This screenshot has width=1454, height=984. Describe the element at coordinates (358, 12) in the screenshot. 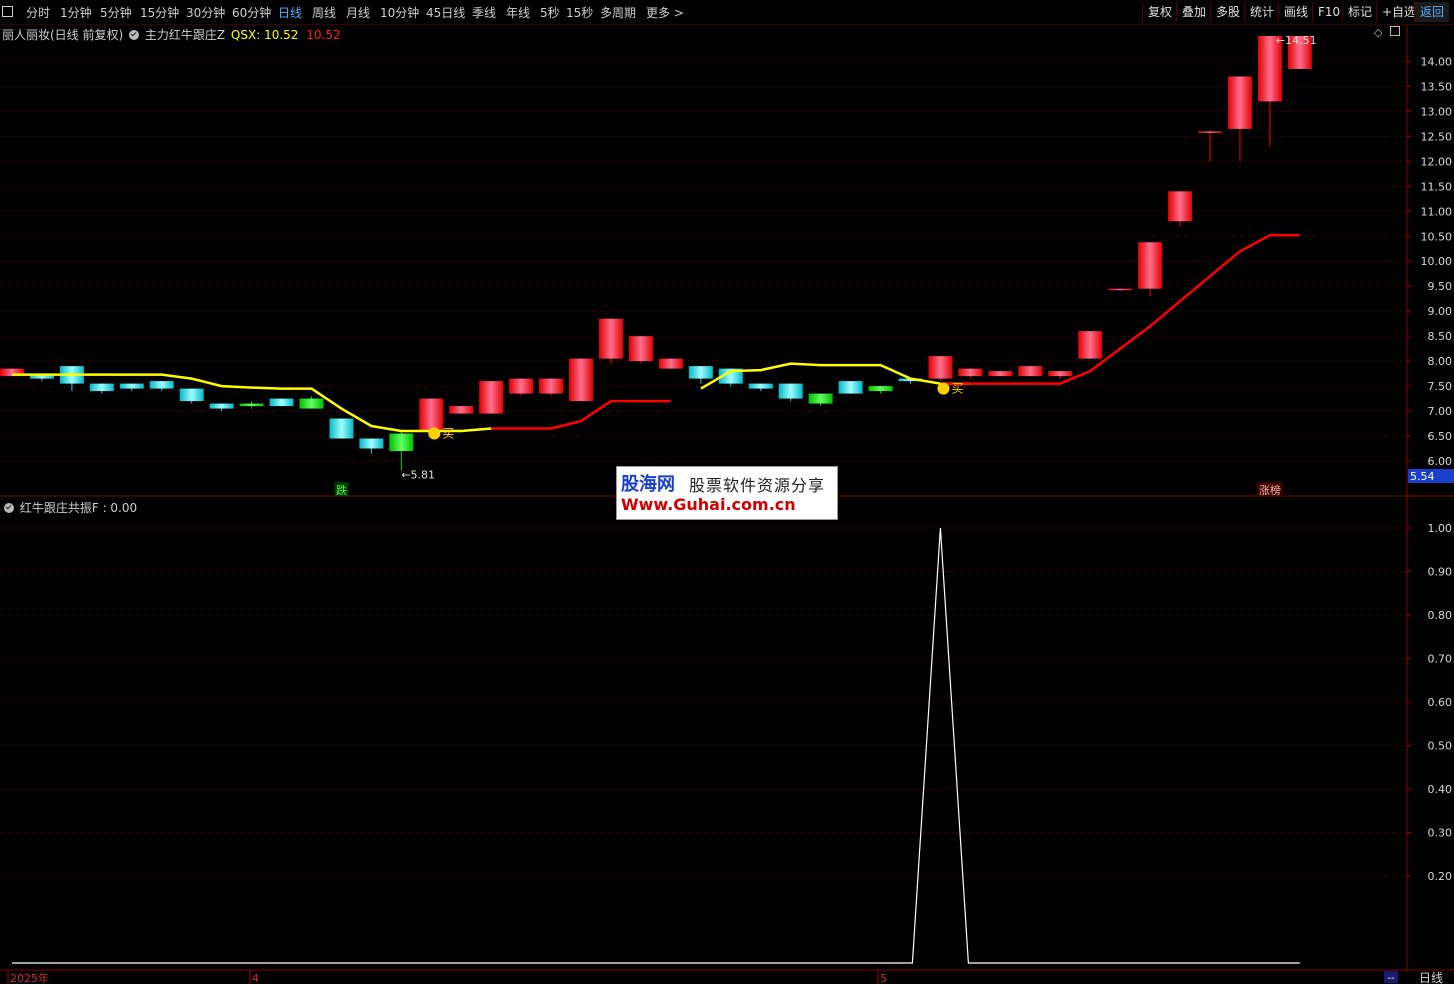

I see `period-tab-8: 月线` at that location.